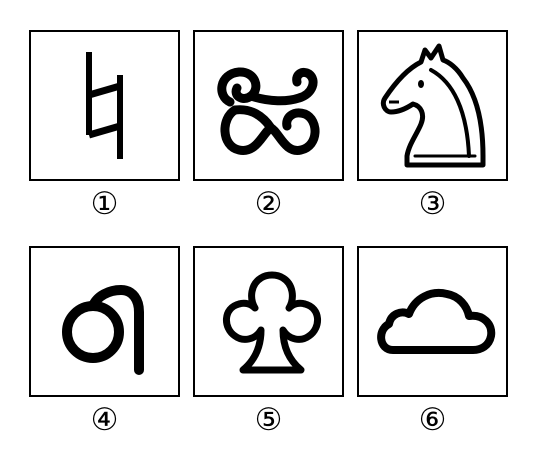 This screenshot has width=555, height=456. I want to click on figure-number-5: ⑤, so click(268, 420).